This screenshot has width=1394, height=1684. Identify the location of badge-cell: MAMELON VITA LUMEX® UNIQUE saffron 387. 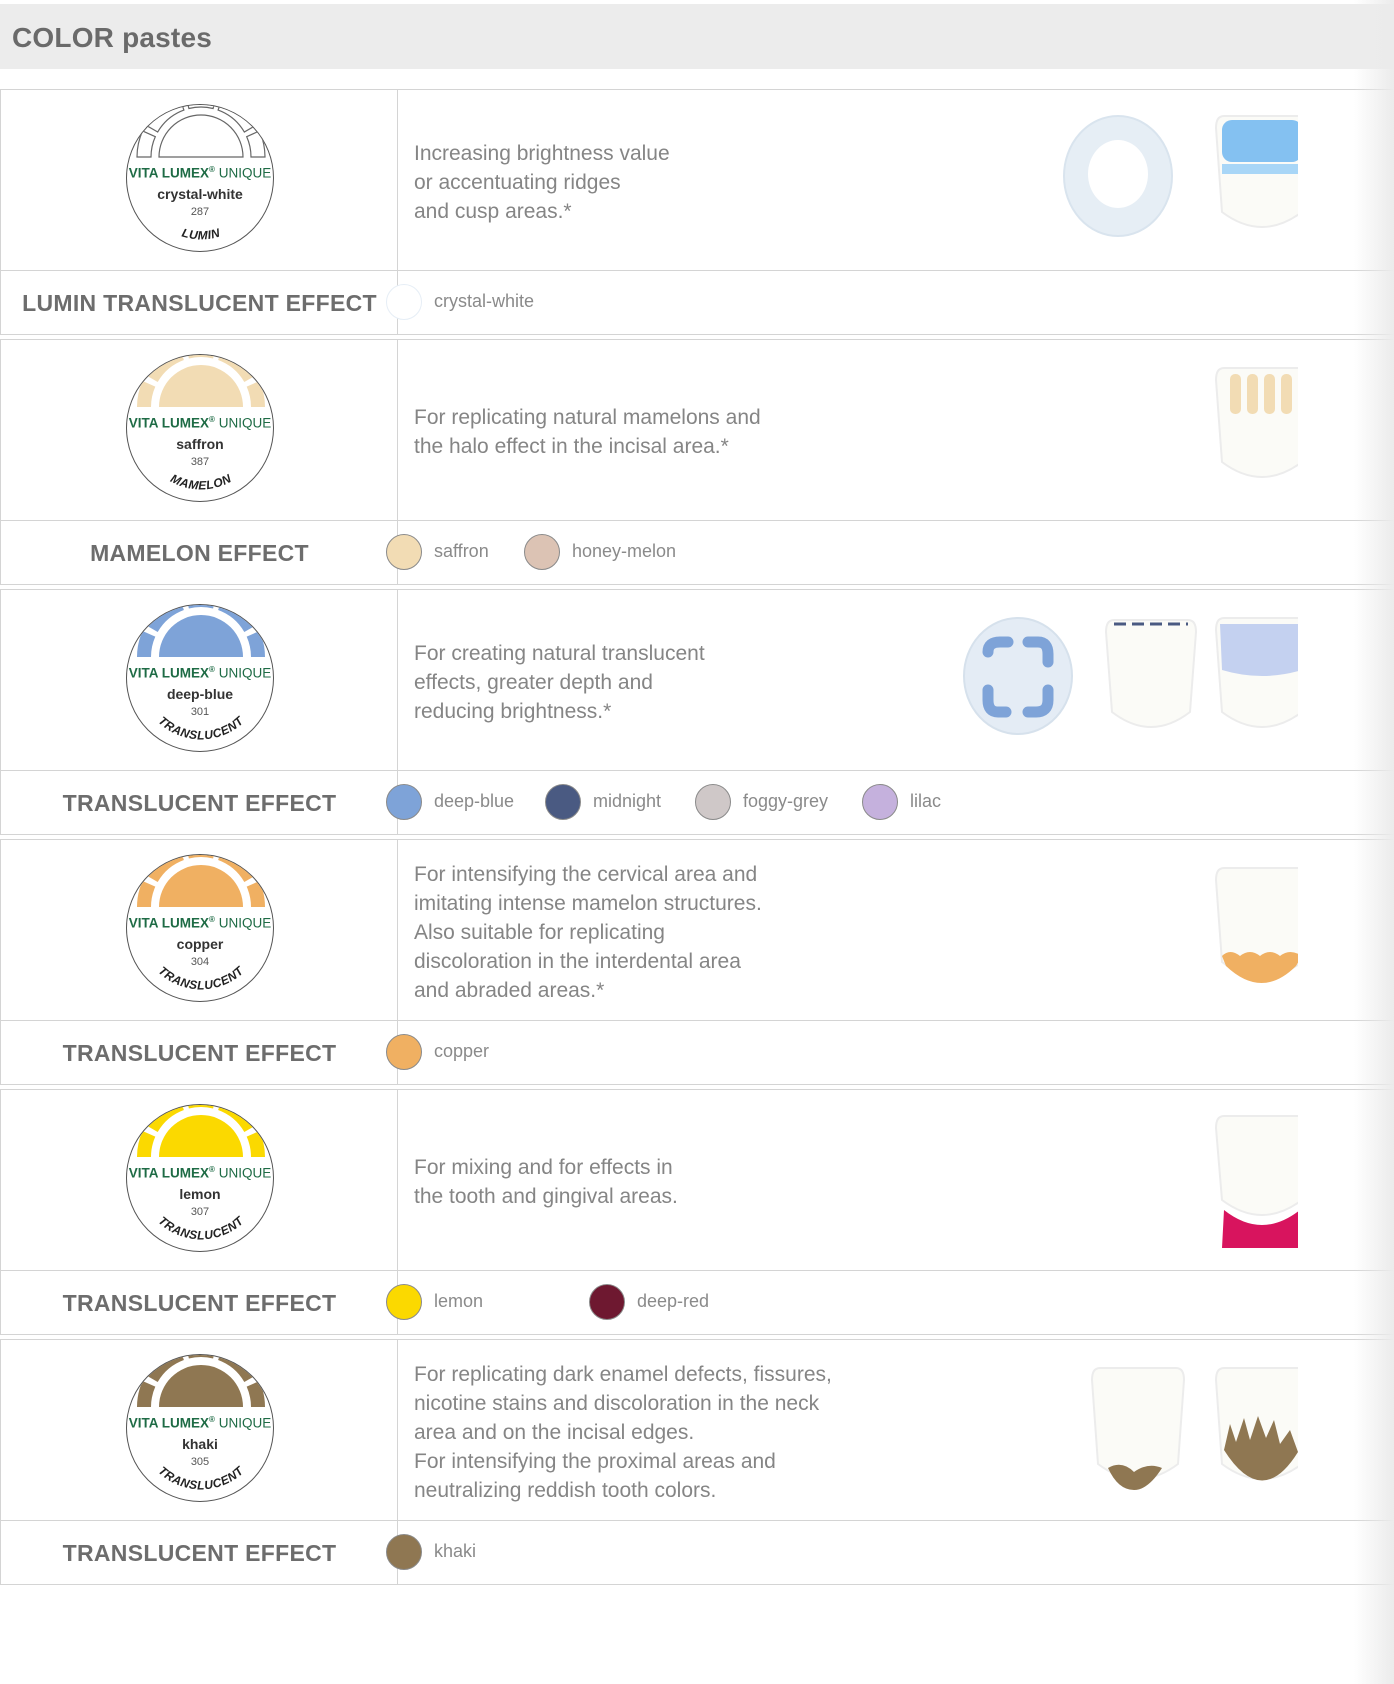
(199, 430).